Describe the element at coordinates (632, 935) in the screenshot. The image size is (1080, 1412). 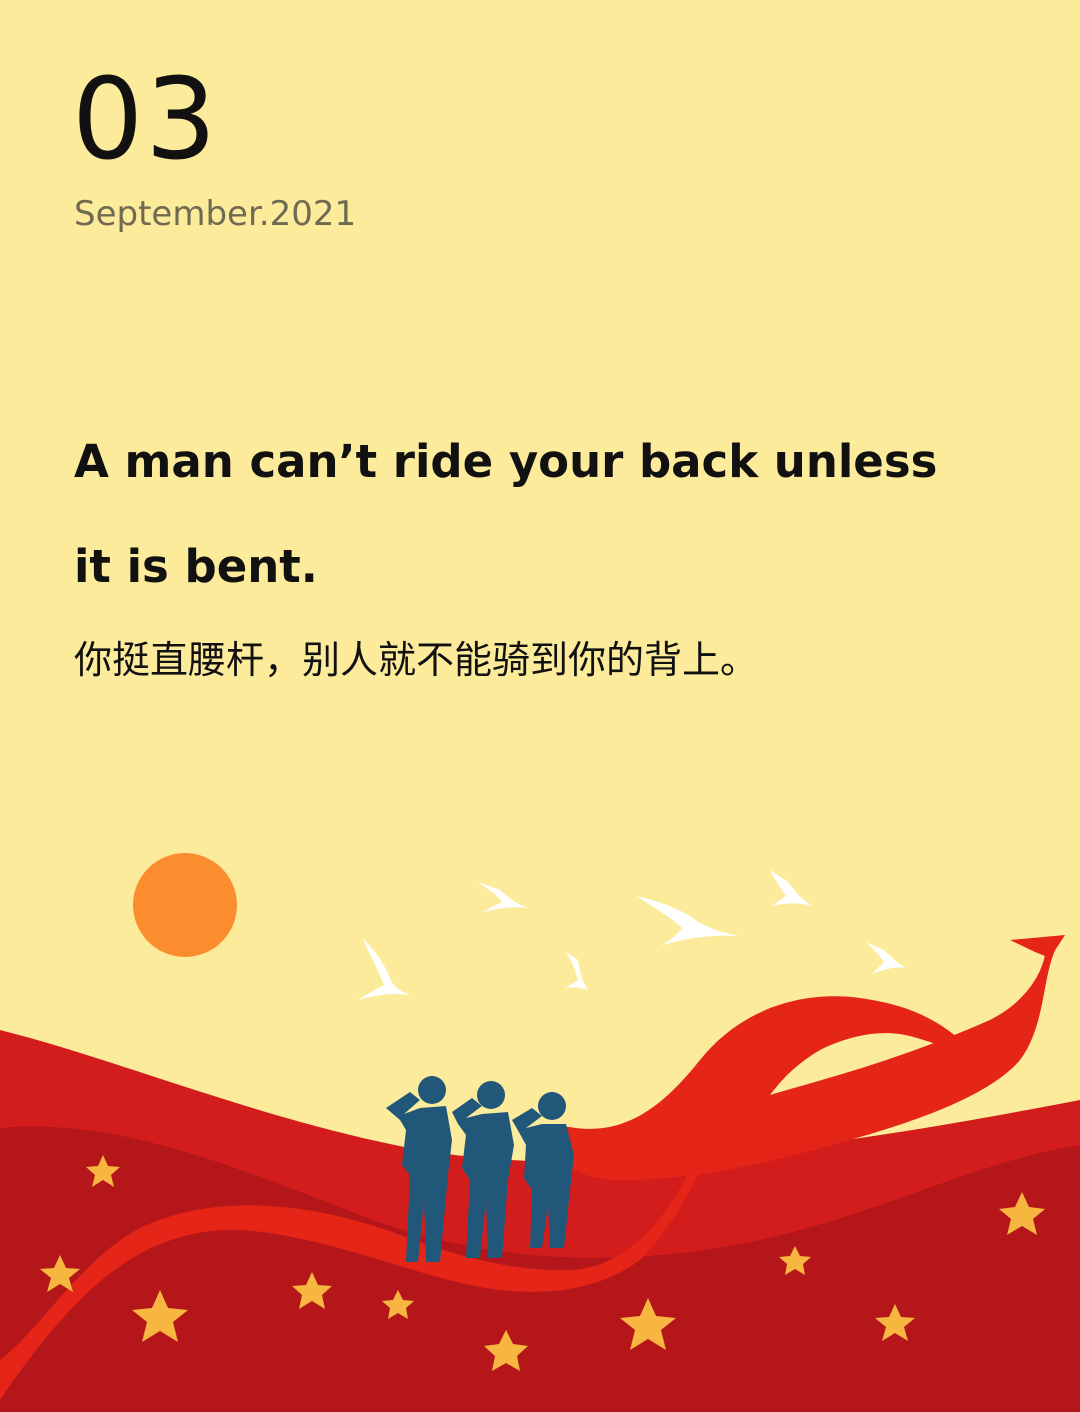
I see `dove-icon` at that location.